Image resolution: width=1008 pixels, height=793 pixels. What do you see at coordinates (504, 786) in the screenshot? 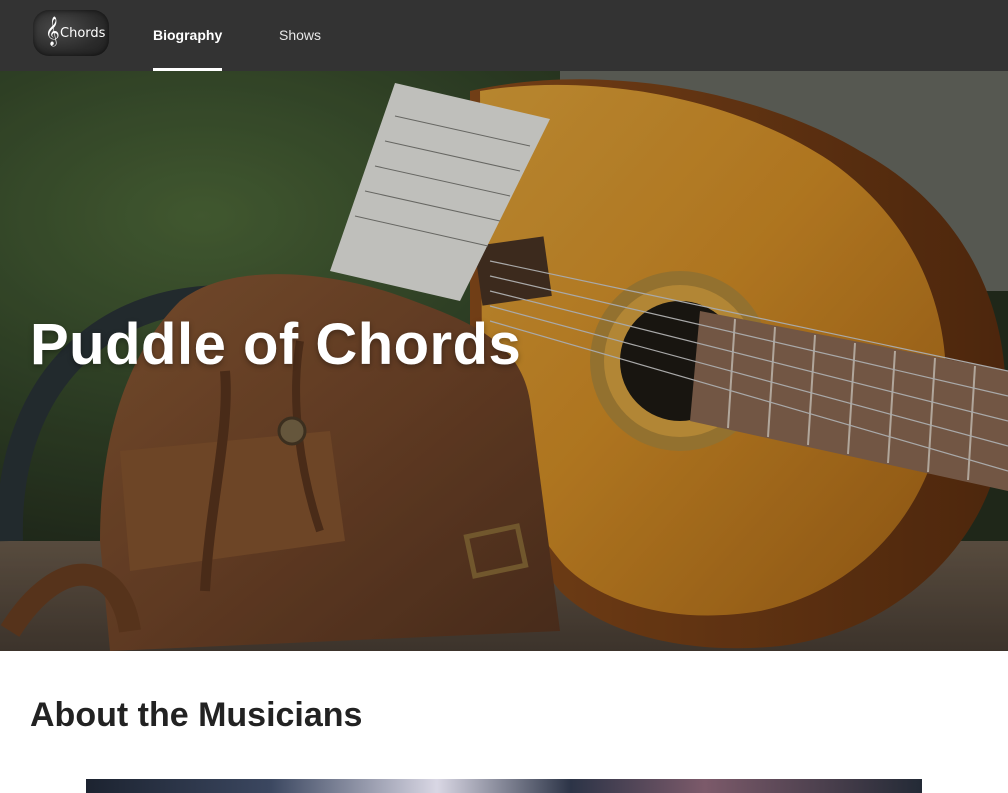
I see `musicians-photo` at bounding box center [504, 786].